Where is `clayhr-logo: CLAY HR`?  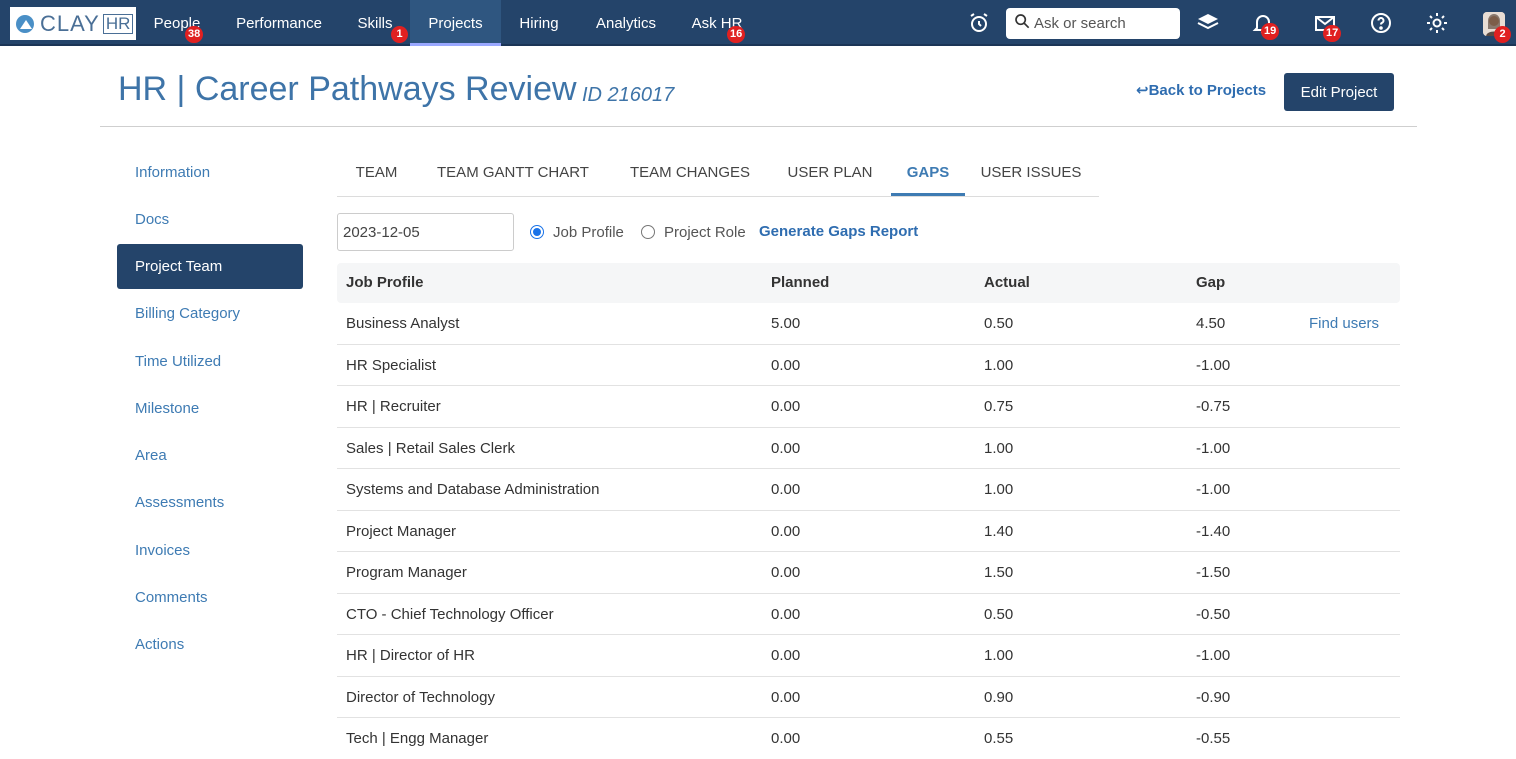
clayhr-logo: CLAY HR is located at coordinates (73, 23).